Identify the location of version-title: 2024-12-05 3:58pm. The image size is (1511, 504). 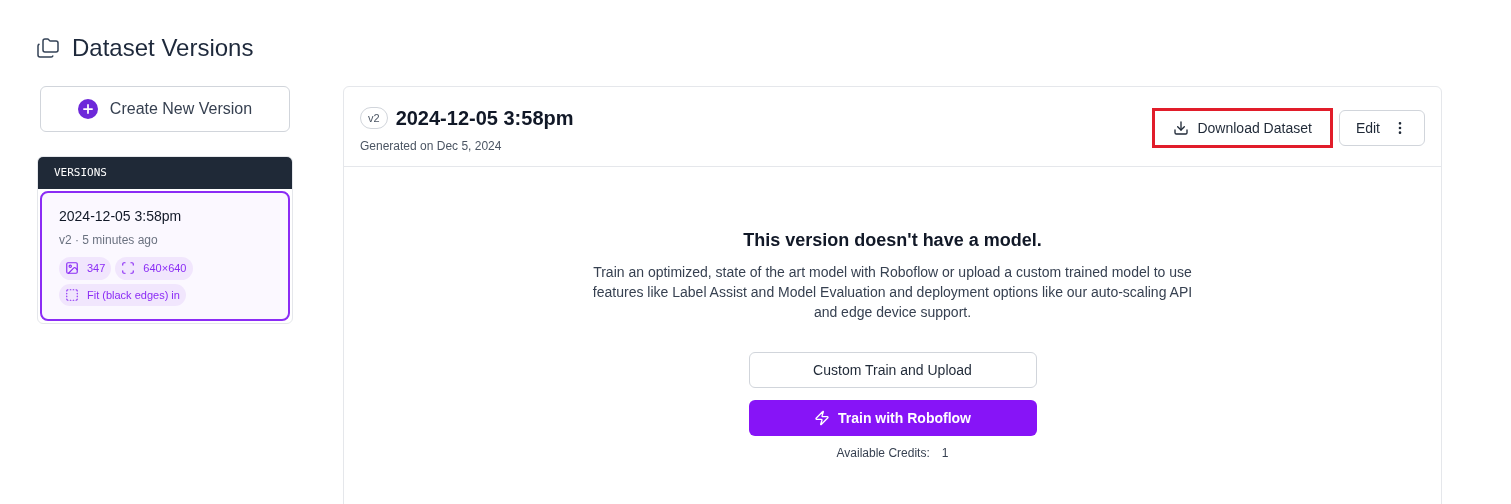
(484, 118).